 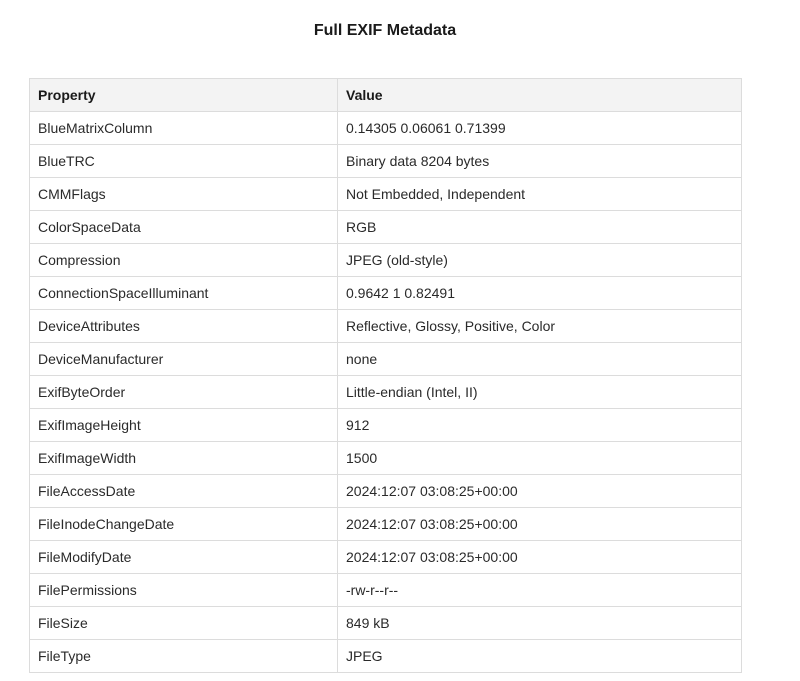 I want to click on cell-property: ExifImageWidth, so click(x=183, y=458).